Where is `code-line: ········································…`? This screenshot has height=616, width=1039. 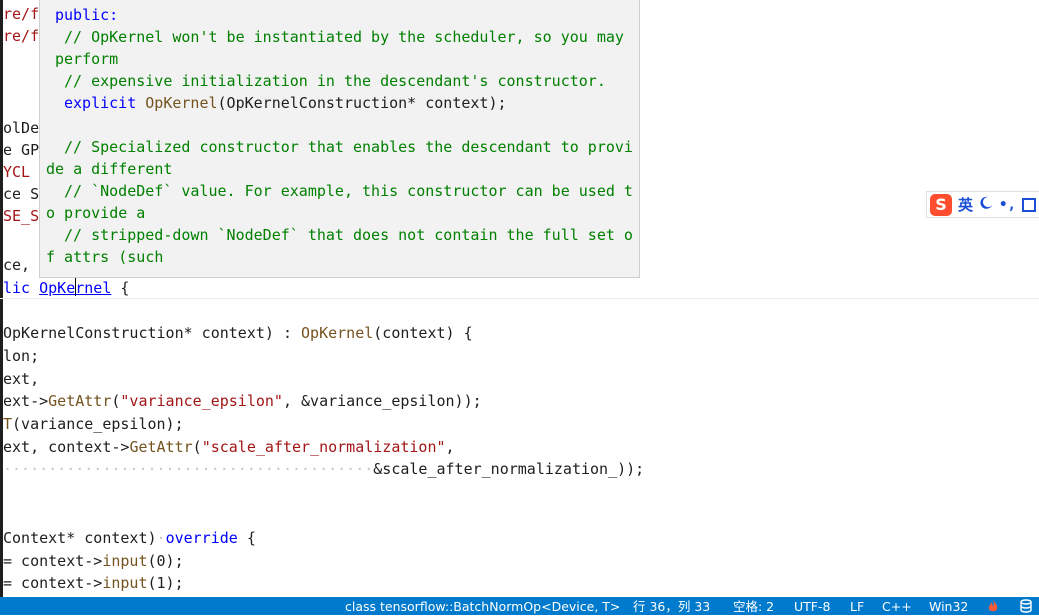 code-line: ········································… is located at coordinates (323, 469).